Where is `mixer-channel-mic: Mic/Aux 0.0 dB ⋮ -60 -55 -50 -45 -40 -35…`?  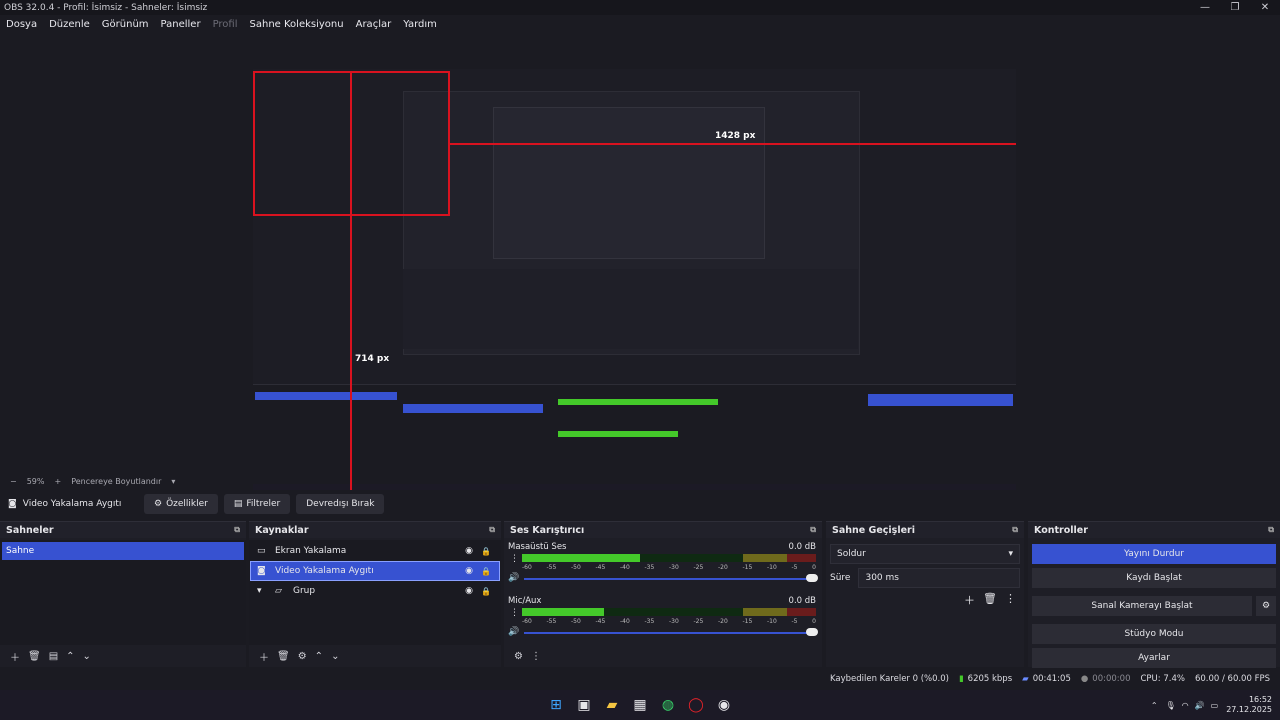
mixer-channel-mic: Mic/Aux 0.0 dB ⋮ -60 -55 -50 -45 -40 -35… is located at coordinates (663, 621).